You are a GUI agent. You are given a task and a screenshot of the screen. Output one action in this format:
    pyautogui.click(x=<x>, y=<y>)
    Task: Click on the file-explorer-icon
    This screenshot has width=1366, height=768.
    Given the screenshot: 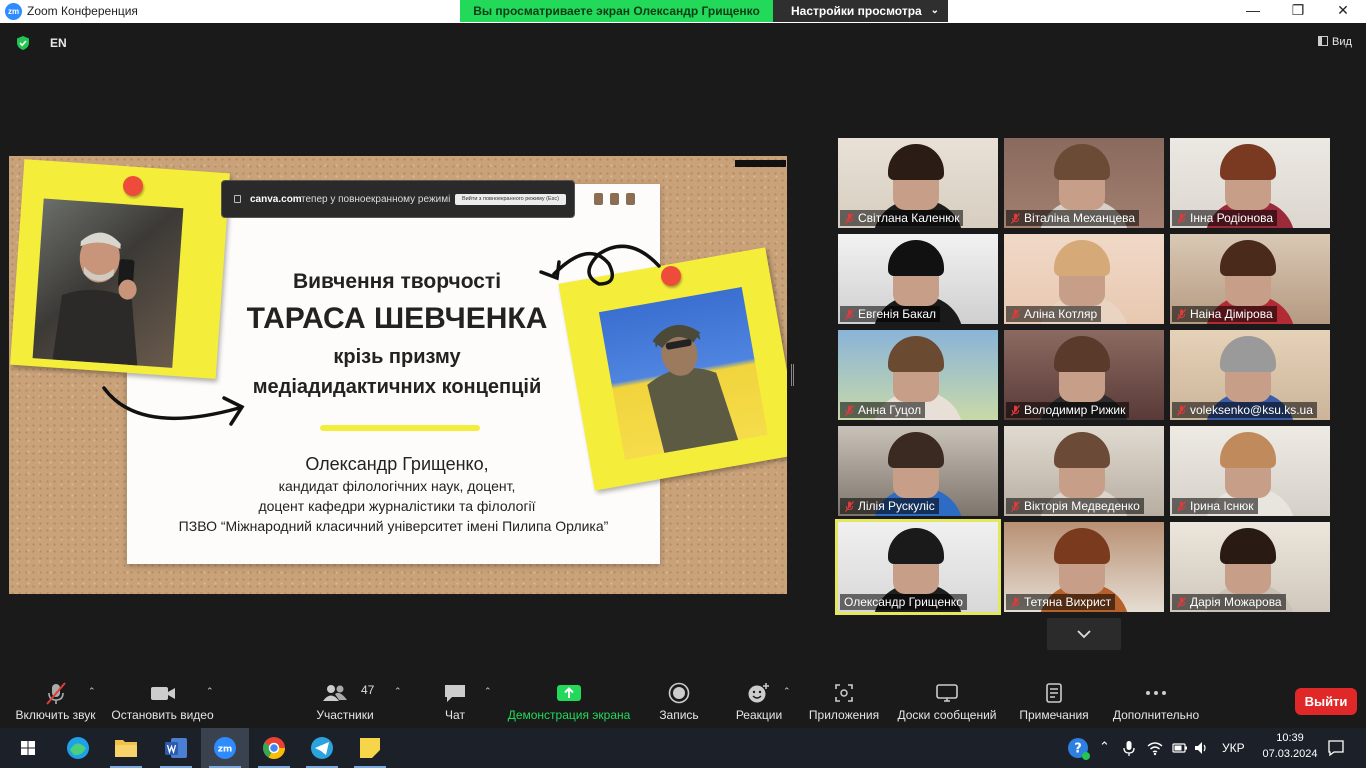 What is the action you would take?
    pyautogui.click(x=126, y=748)
    